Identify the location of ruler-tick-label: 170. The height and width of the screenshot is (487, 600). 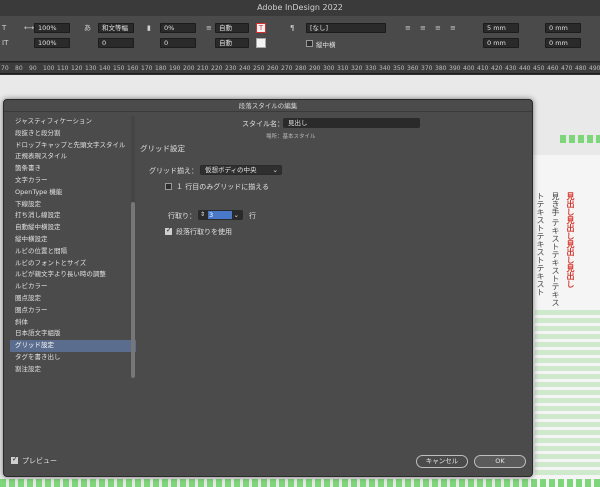
(147, 68).